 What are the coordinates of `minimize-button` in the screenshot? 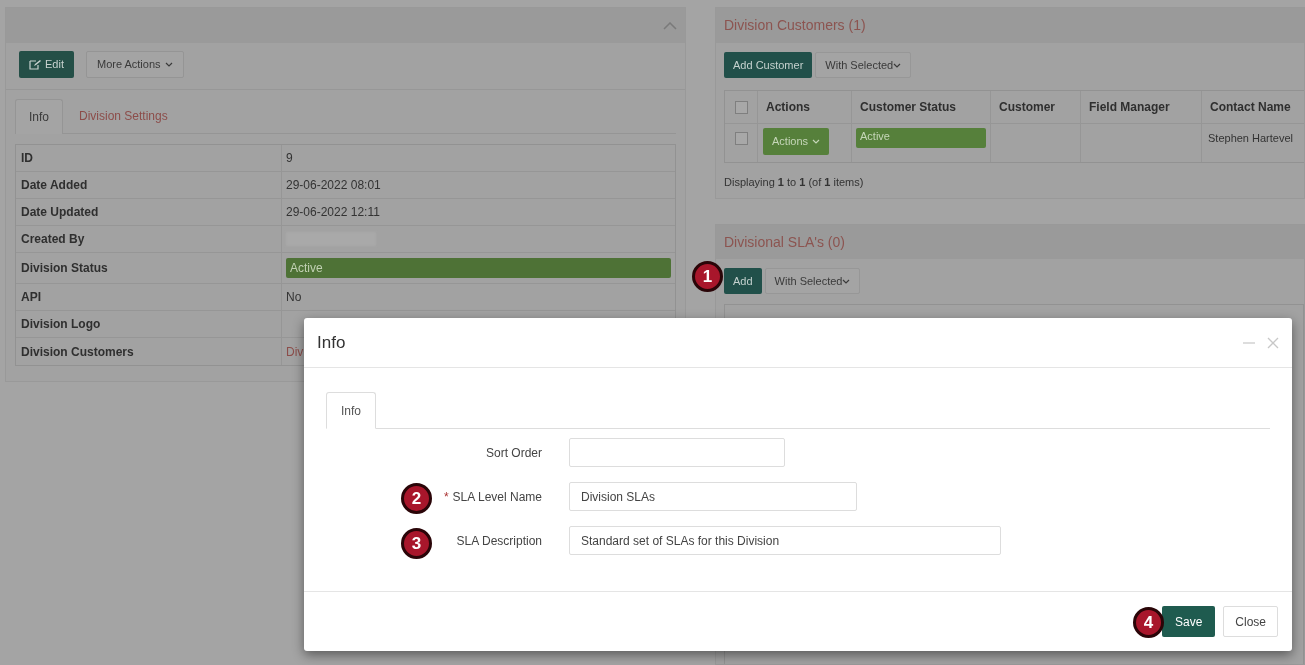 It's located at (1249, 342).